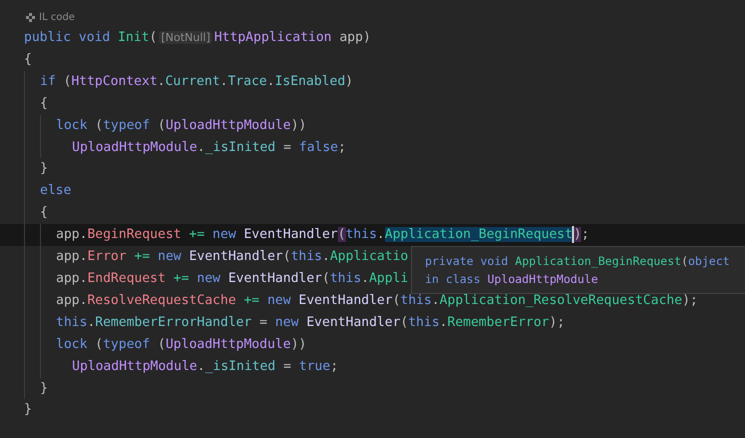  Describe the element at coordinates (30, 17) in the screenshot. I see `diamond-dots-icon` at that location.